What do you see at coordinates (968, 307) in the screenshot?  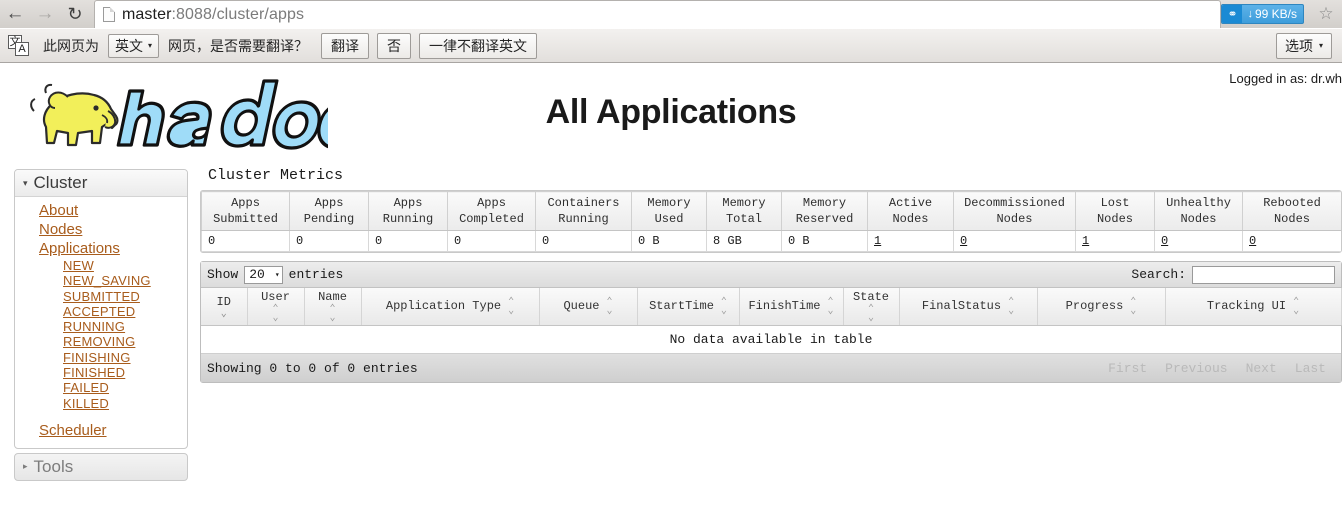 I see `col-header-finalstatus: FinalStatus` at bounding box center [968, 307].